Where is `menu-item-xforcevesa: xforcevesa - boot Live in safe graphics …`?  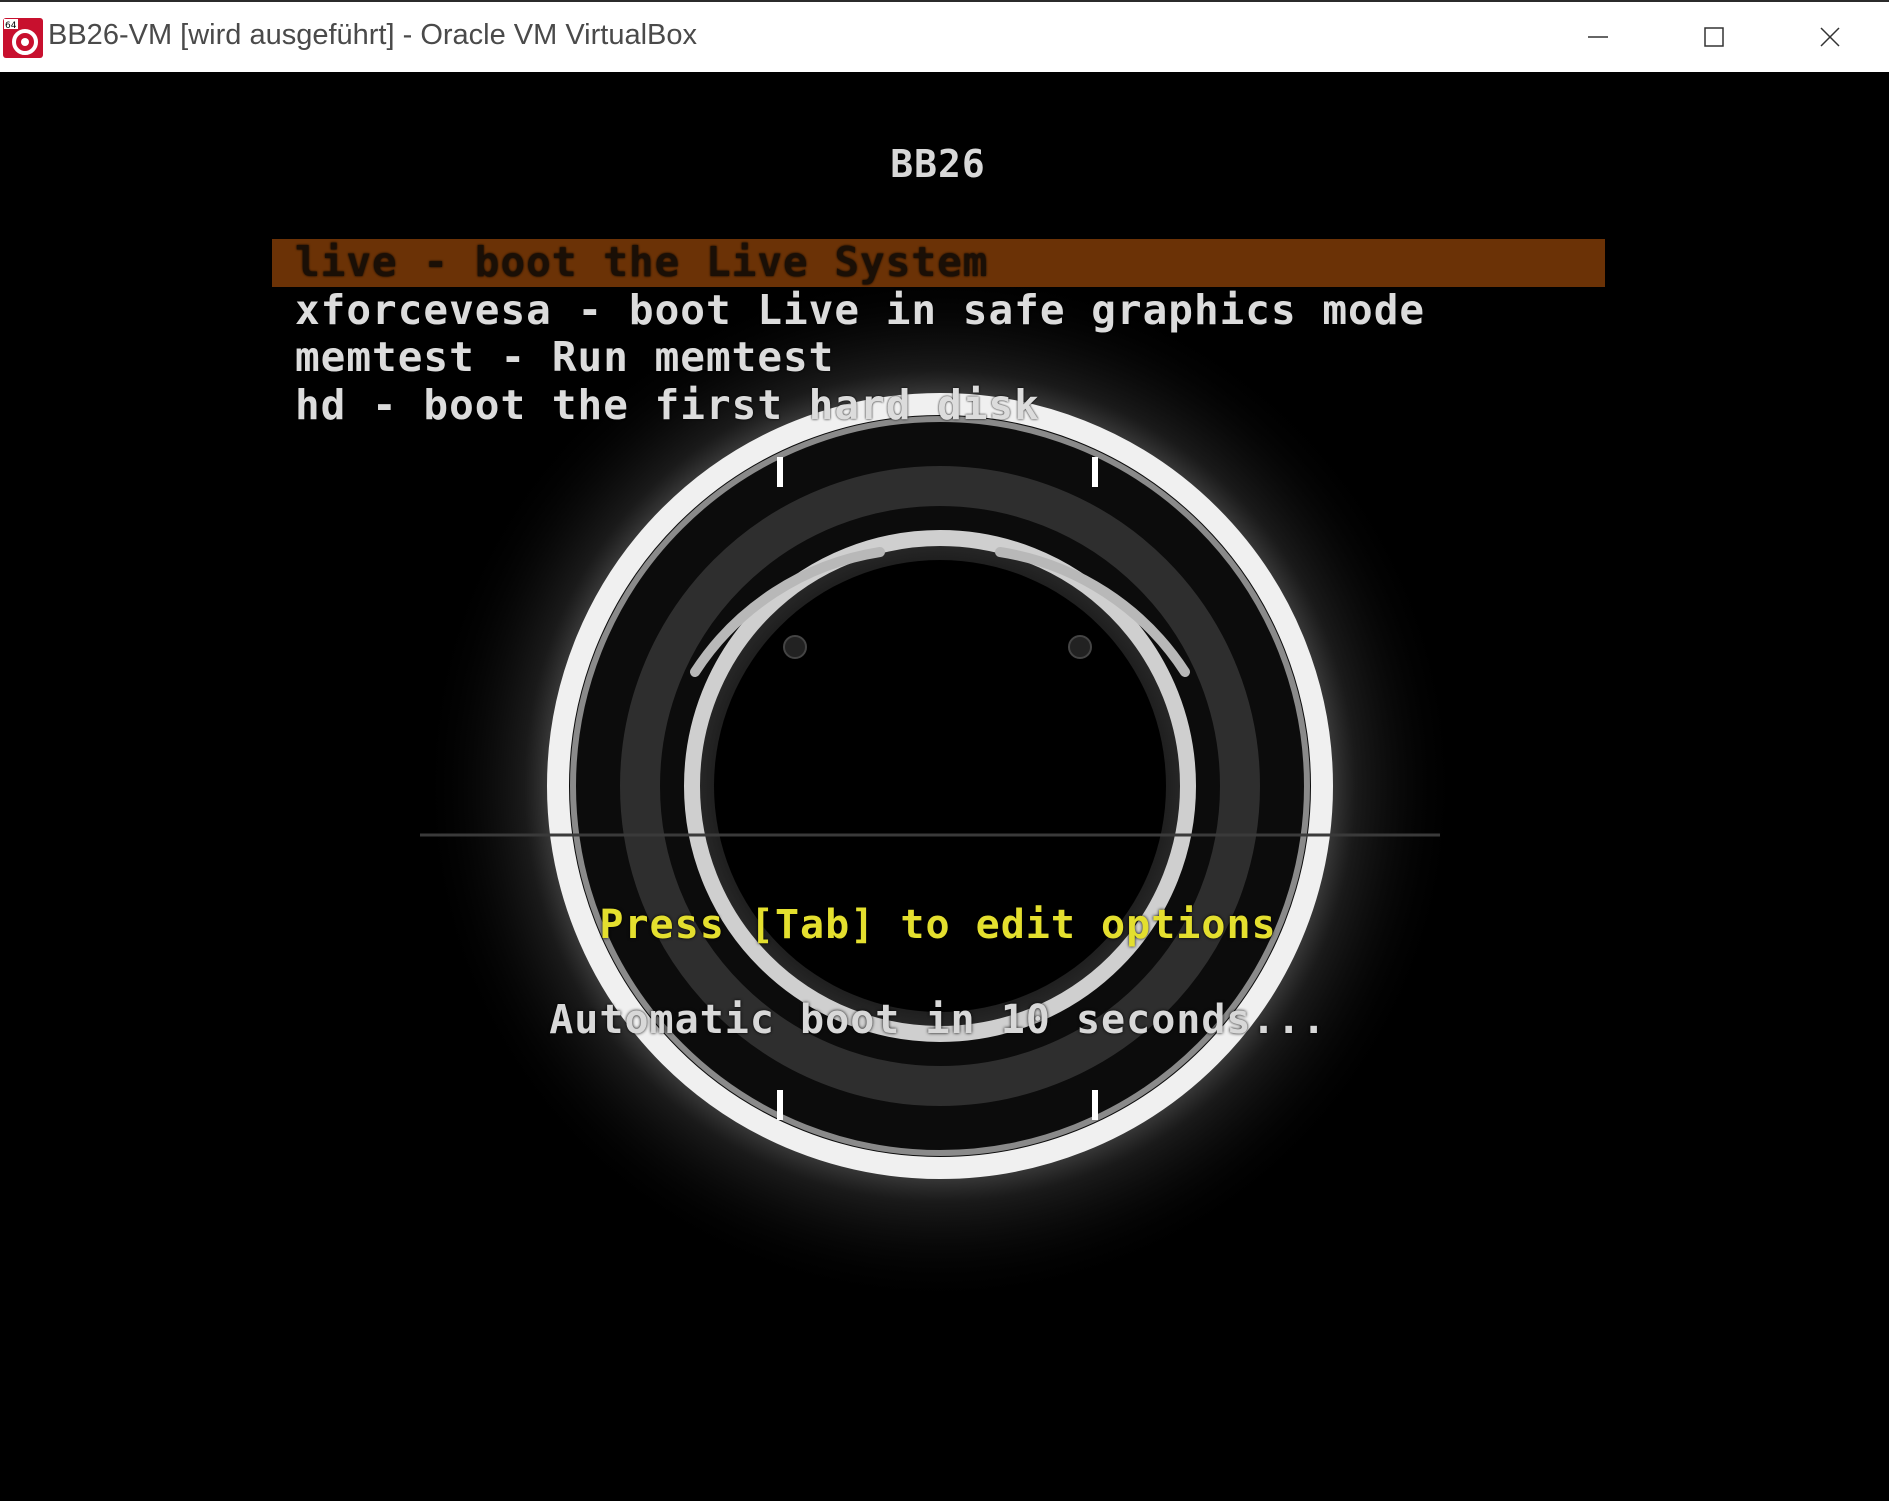
menu-item-xforcevesa: xforcevesa - boot Live in safe graphics … is located at coordinates (860, 310).